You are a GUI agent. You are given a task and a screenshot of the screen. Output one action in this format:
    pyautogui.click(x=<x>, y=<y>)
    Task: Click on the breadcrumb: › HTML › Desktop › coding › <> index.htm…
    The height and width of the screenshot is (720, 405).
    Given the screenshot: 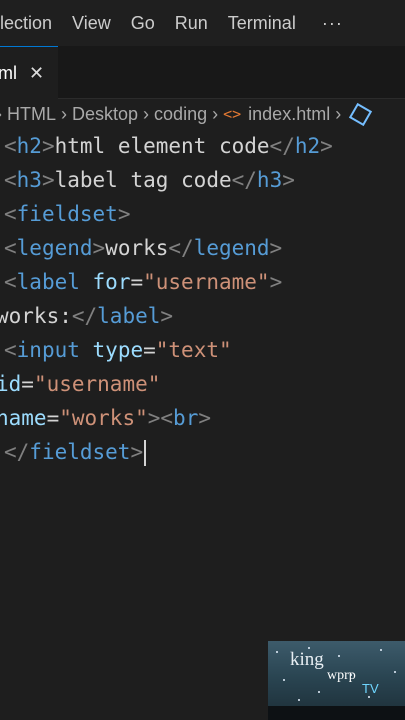 What is the action you would take?
    pyautogui.click(x=202, y=114)
    